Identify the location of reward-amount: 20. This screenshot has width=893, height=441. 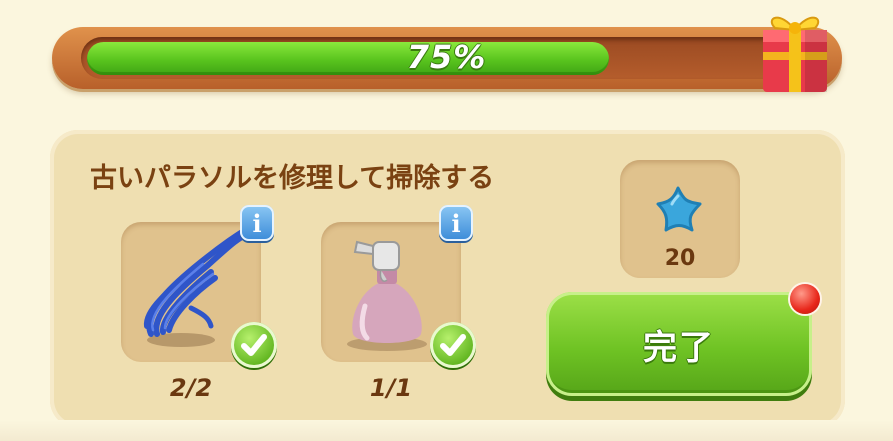
(680, 258).